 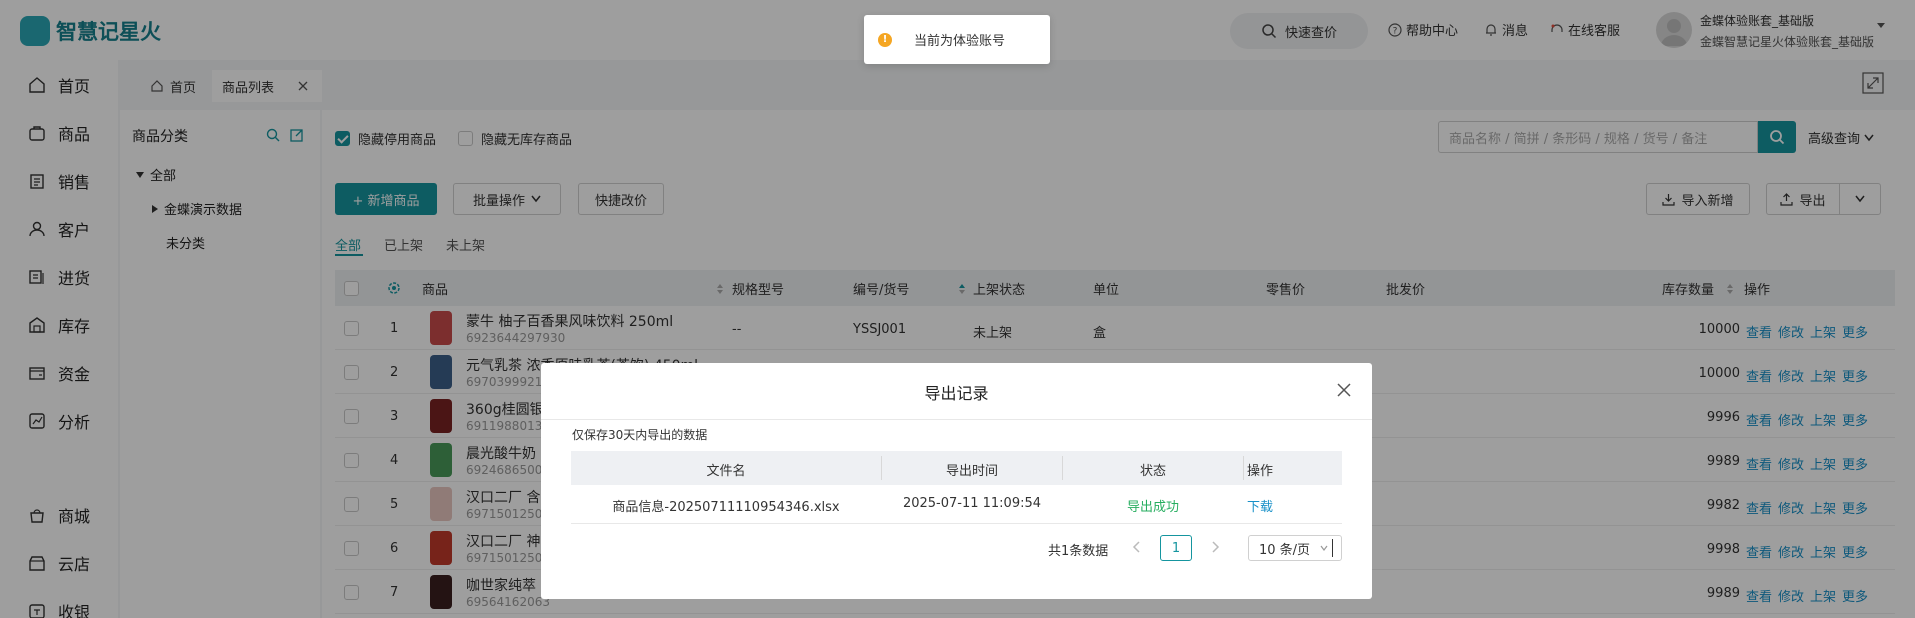 What do you see at coordinates (1152, 471) in the screenshot?
I see `col-export-status: 状态` at bounding box center [1152, 471].